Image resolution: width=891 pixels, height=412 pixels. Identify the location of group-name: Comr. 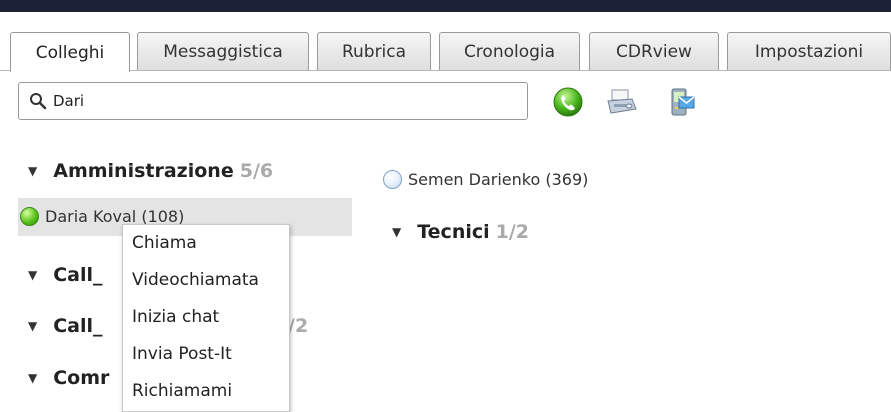
(81, 378).